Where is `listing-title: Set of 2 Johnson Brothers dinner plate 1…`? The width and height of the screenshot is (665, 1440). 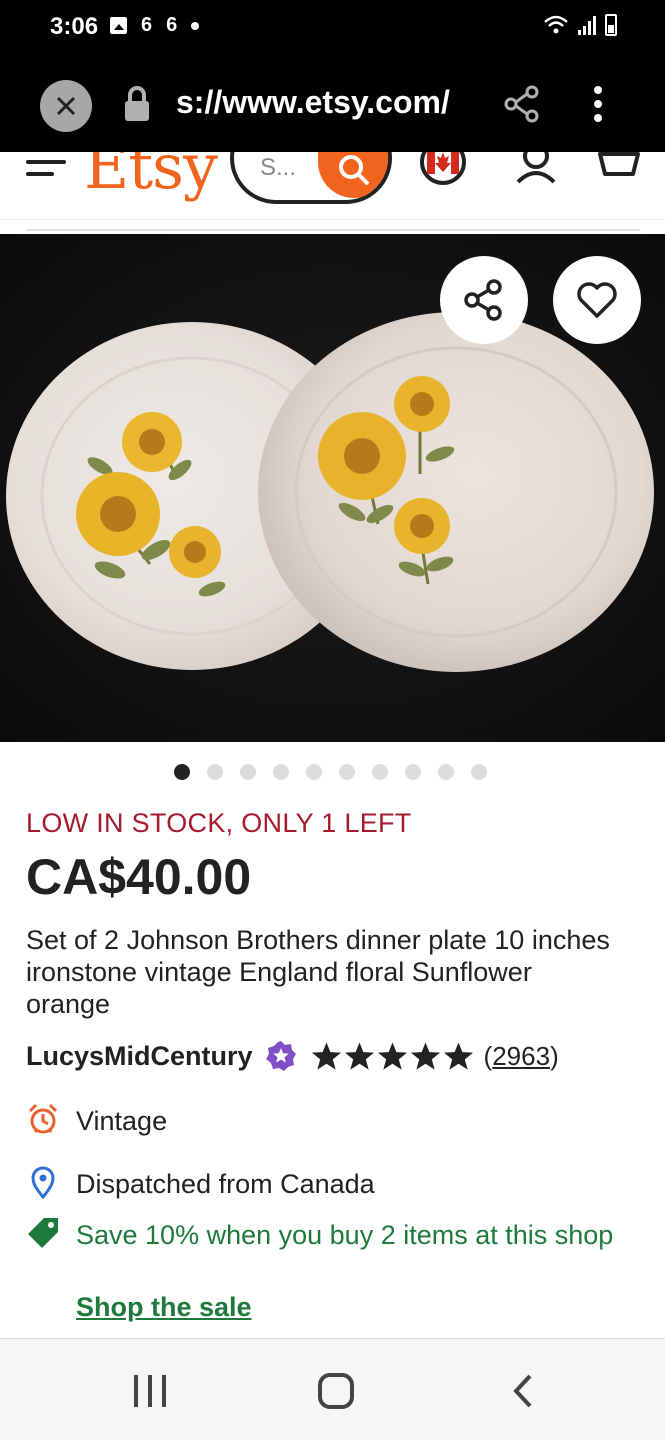 listing-title: Set of 2 Johnson Brothers dinner plate 1… is located at coordinates (318, 972).